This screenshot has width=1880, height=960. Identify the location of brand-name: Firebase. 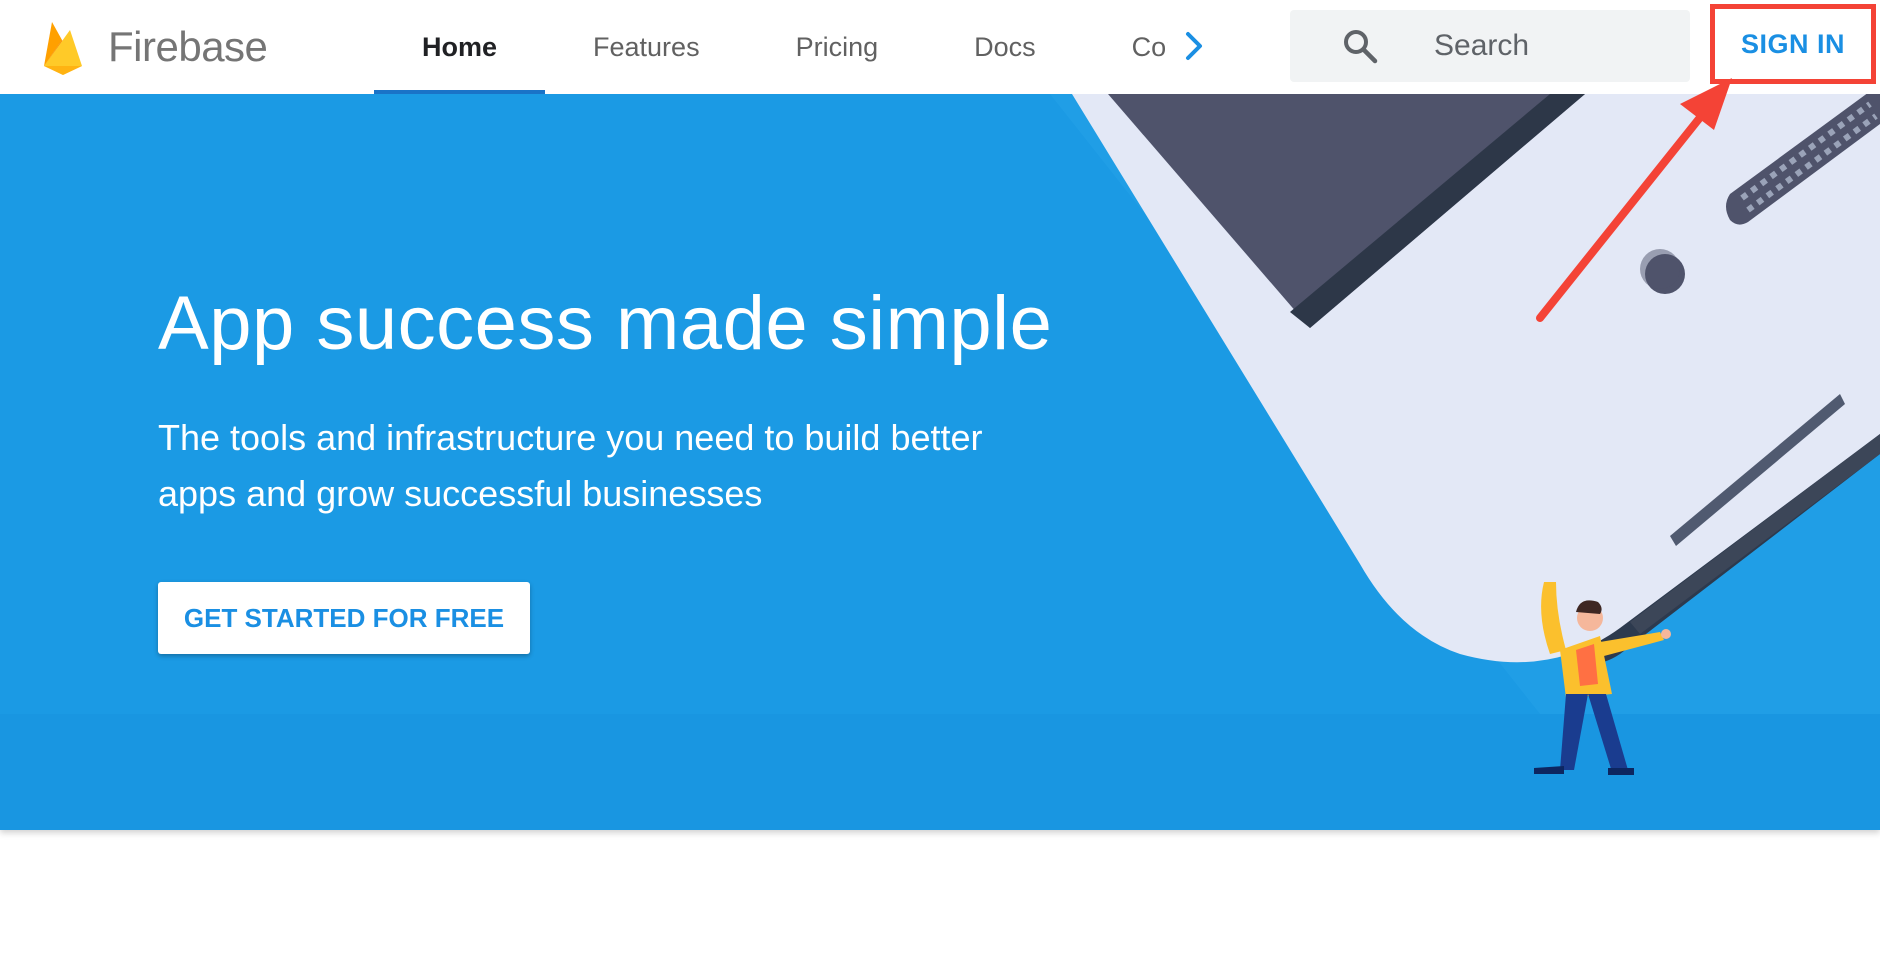
(188, 46).